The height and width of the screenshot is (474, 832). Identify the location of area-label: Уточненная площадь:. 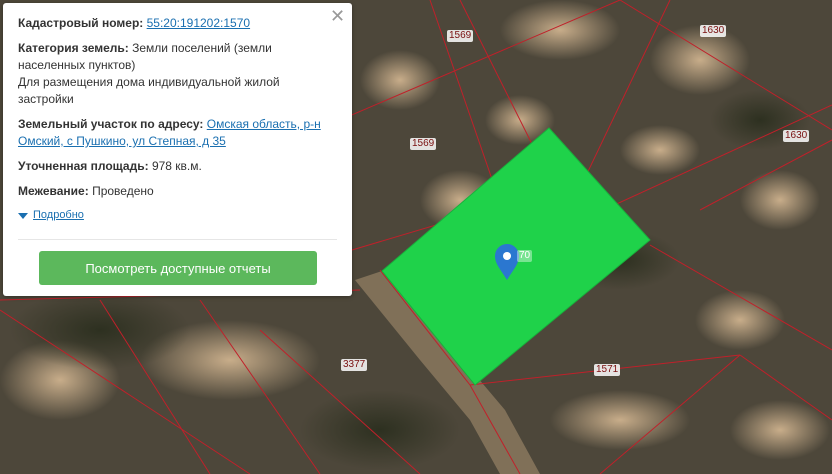
(83, 166).